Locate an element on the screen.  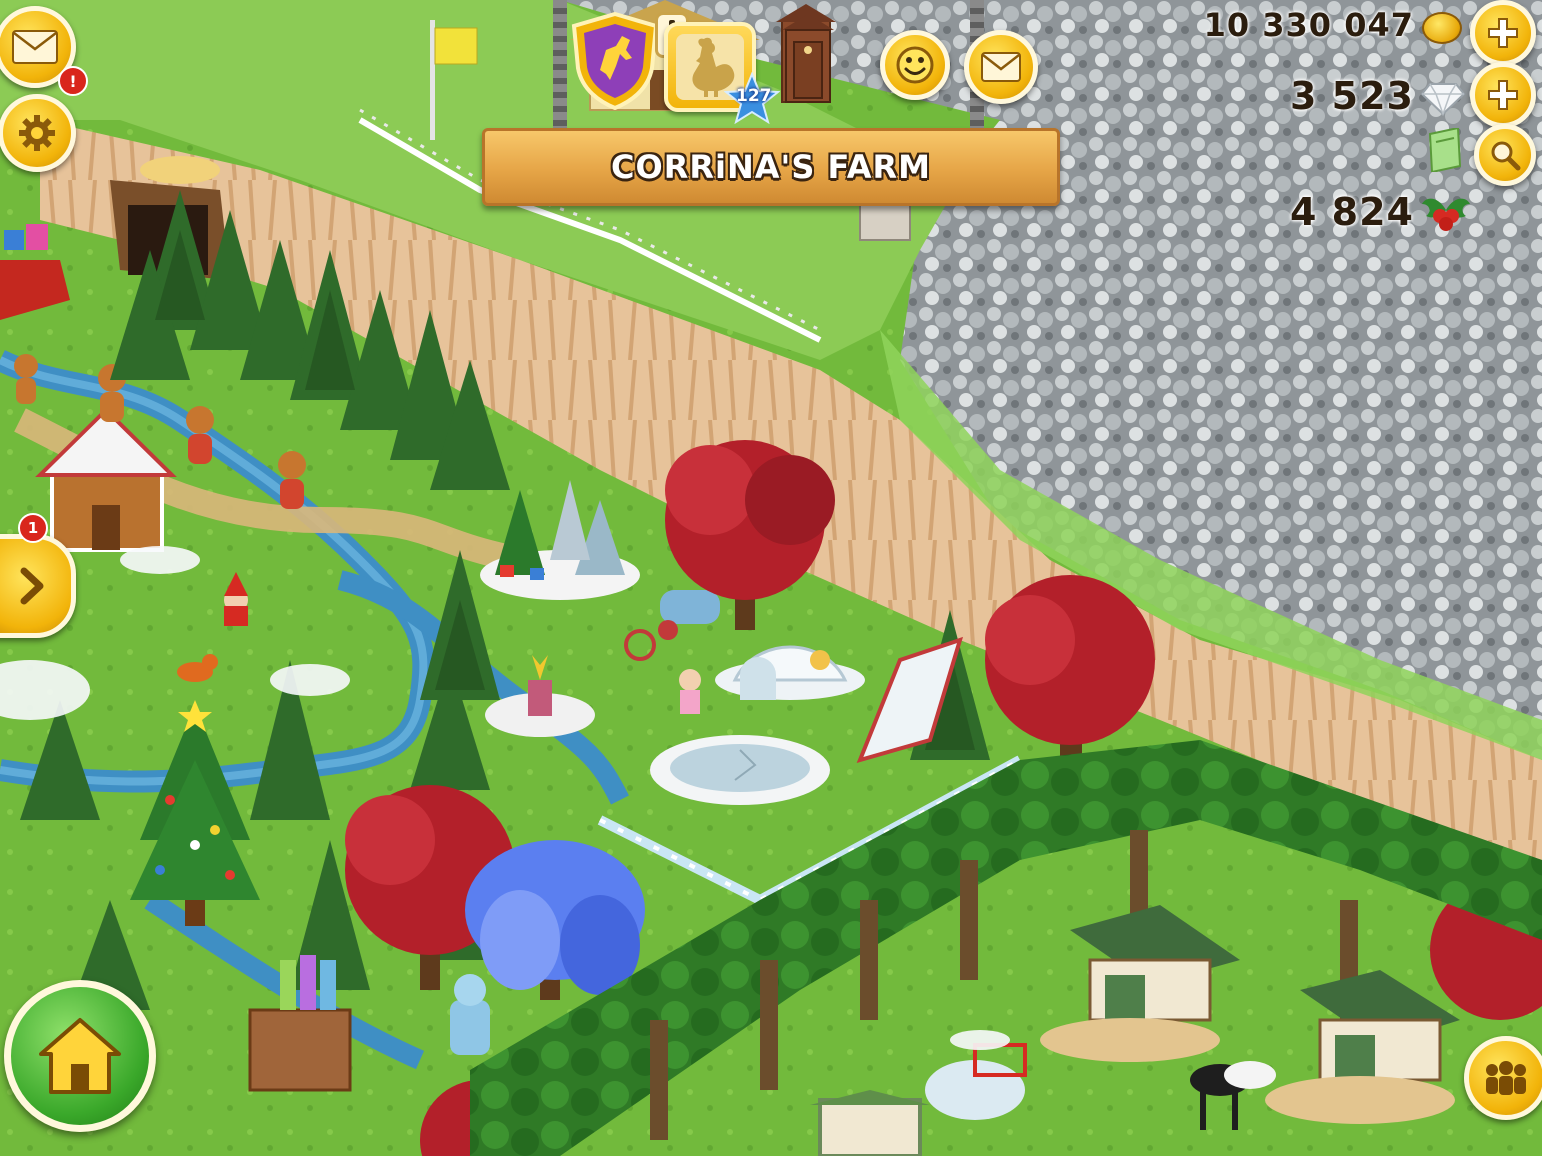
settings-button is located at coordinates (38, 133).